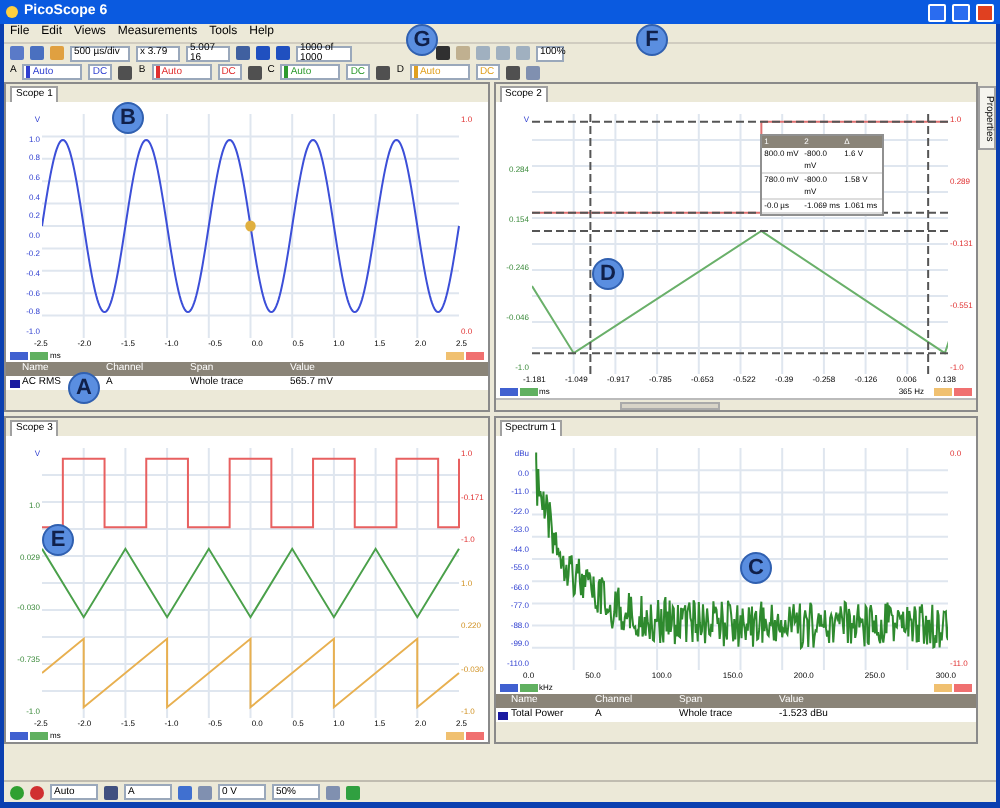  I want to click on minimize-button, so click(937, 12).